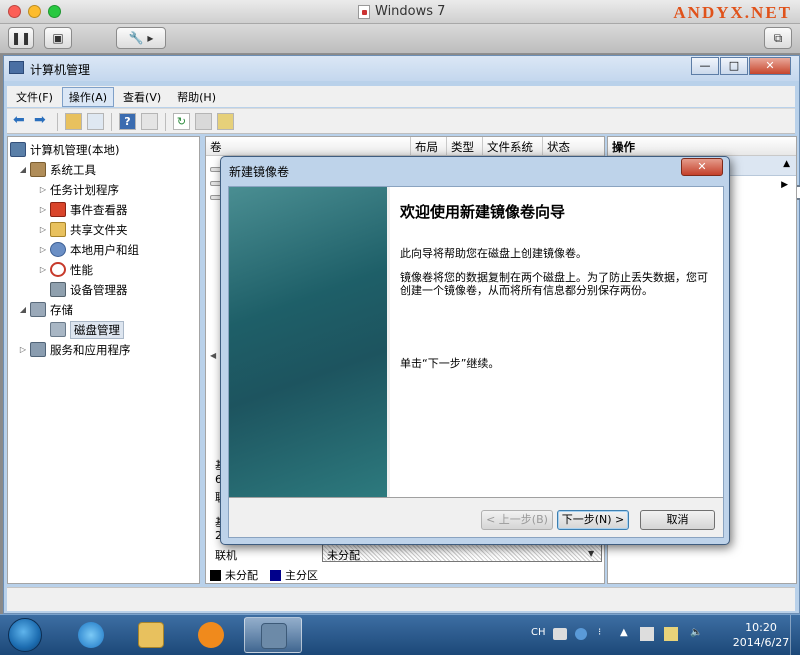 Image resolution: width=800 pixels, height=655 pixels. What do you see at coordinates (45, 309) in the screenshot?
I see `tree-storage: ◢ 存储` at bounding box center [45, 309].